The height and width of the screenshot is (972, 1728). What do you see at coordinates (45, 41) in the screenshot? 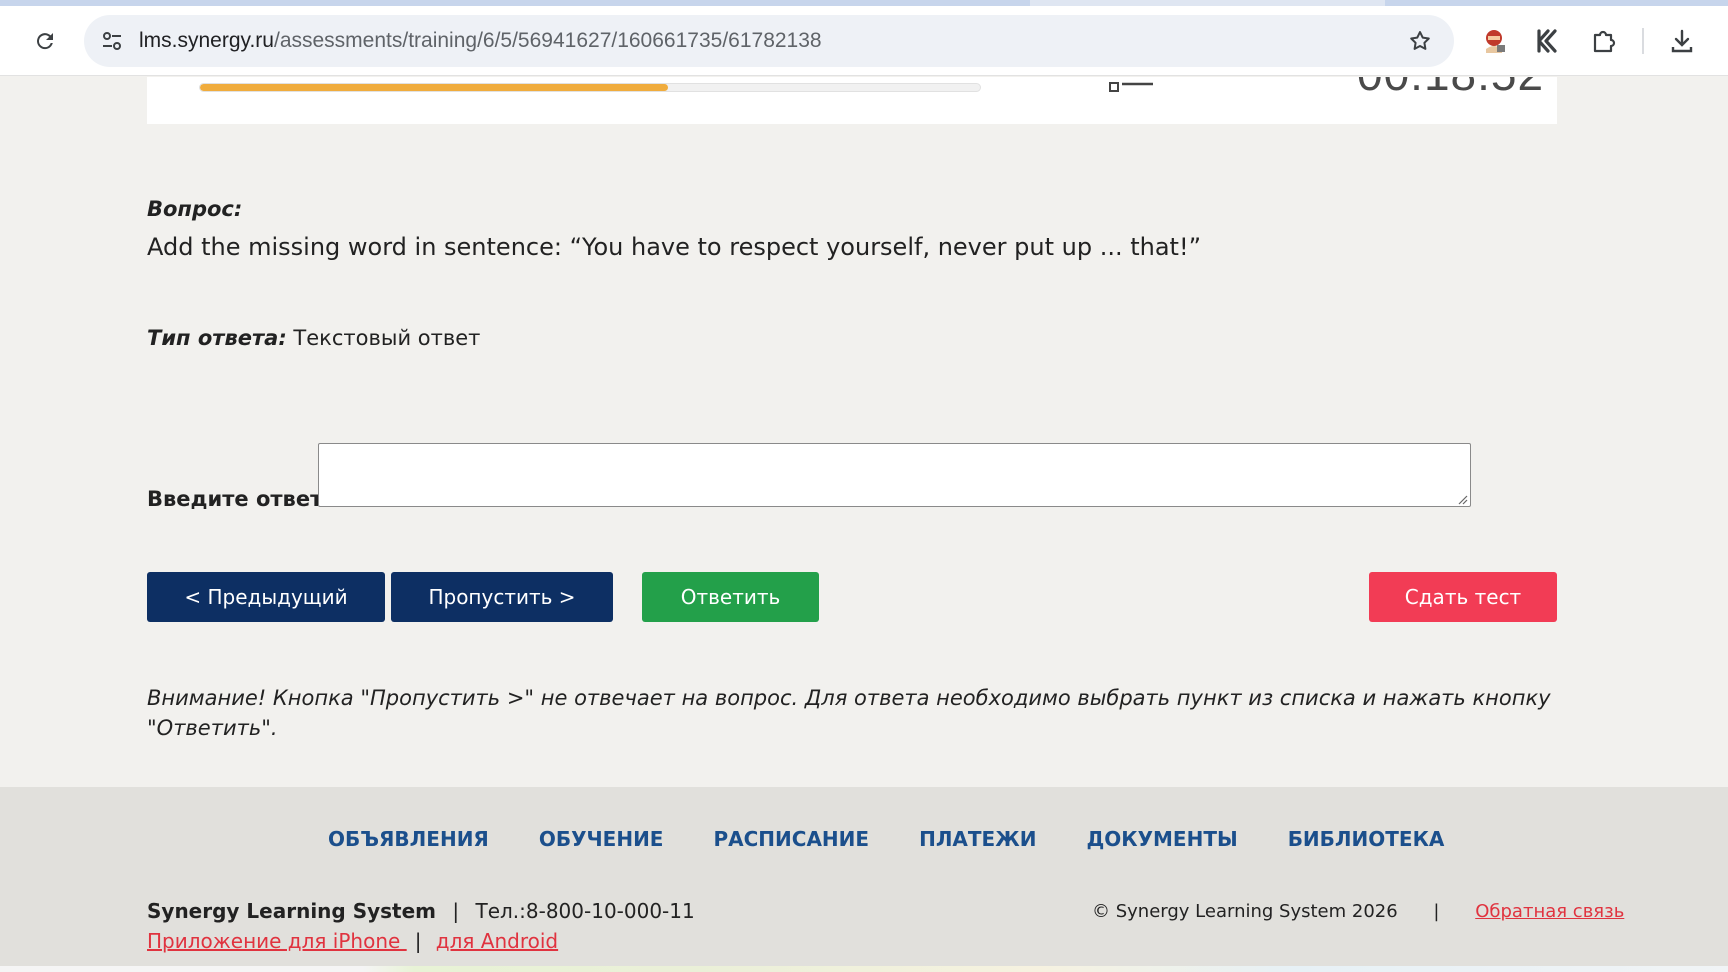
I see `reload-icon` at bounding box center [45, 41].